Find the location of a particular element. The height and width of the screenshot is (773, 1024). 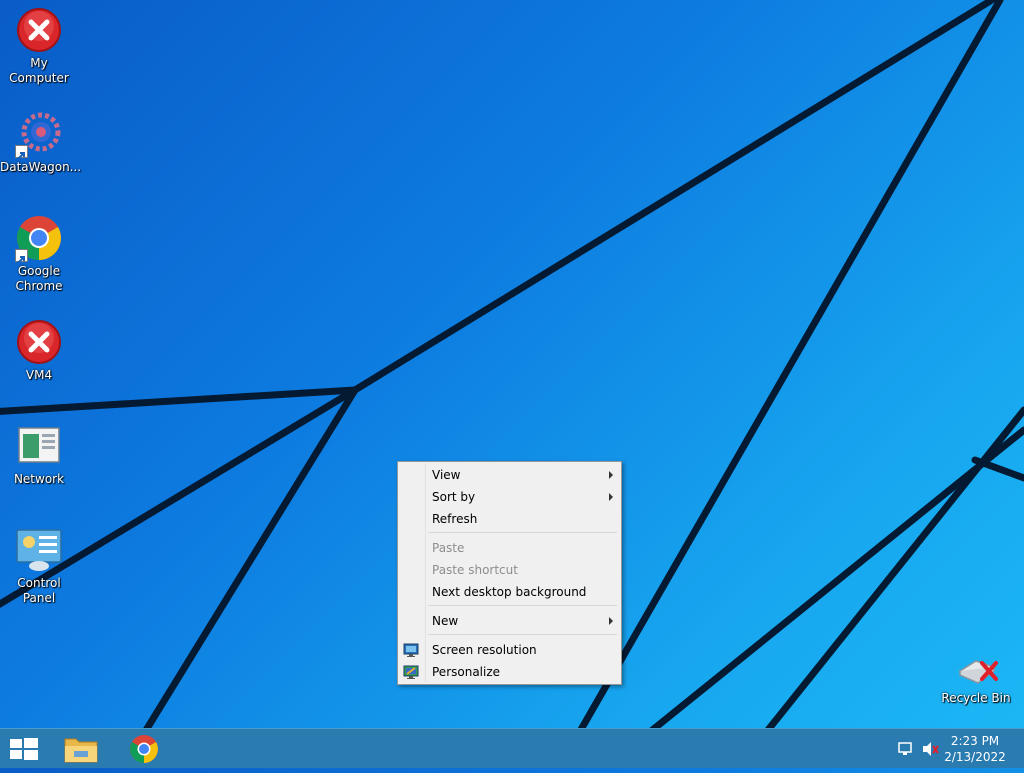

taskbar-file-explorer is located at coordinates (81, 749).